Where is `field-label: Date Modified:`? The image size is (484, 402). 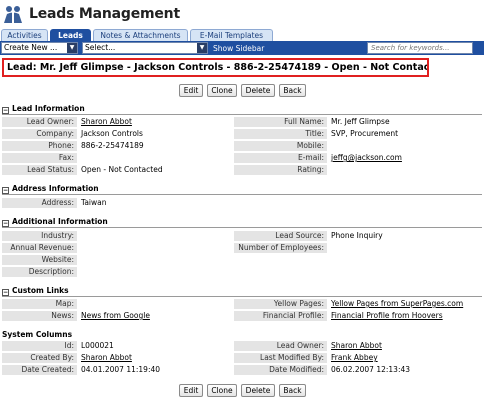 field-label: Date Modified: is located at coordinates (280, 370).